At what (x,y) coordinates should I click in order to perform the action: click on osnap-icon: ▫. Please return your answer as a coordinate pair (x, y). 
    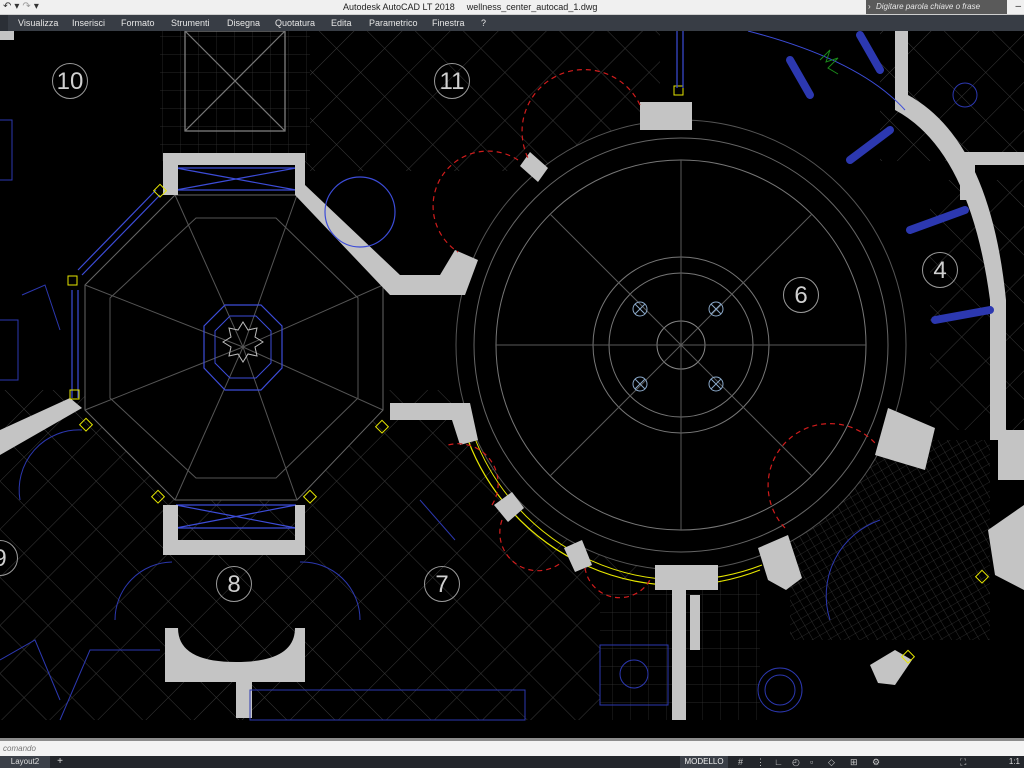
    Looking at the image, I should click on (811, 762).